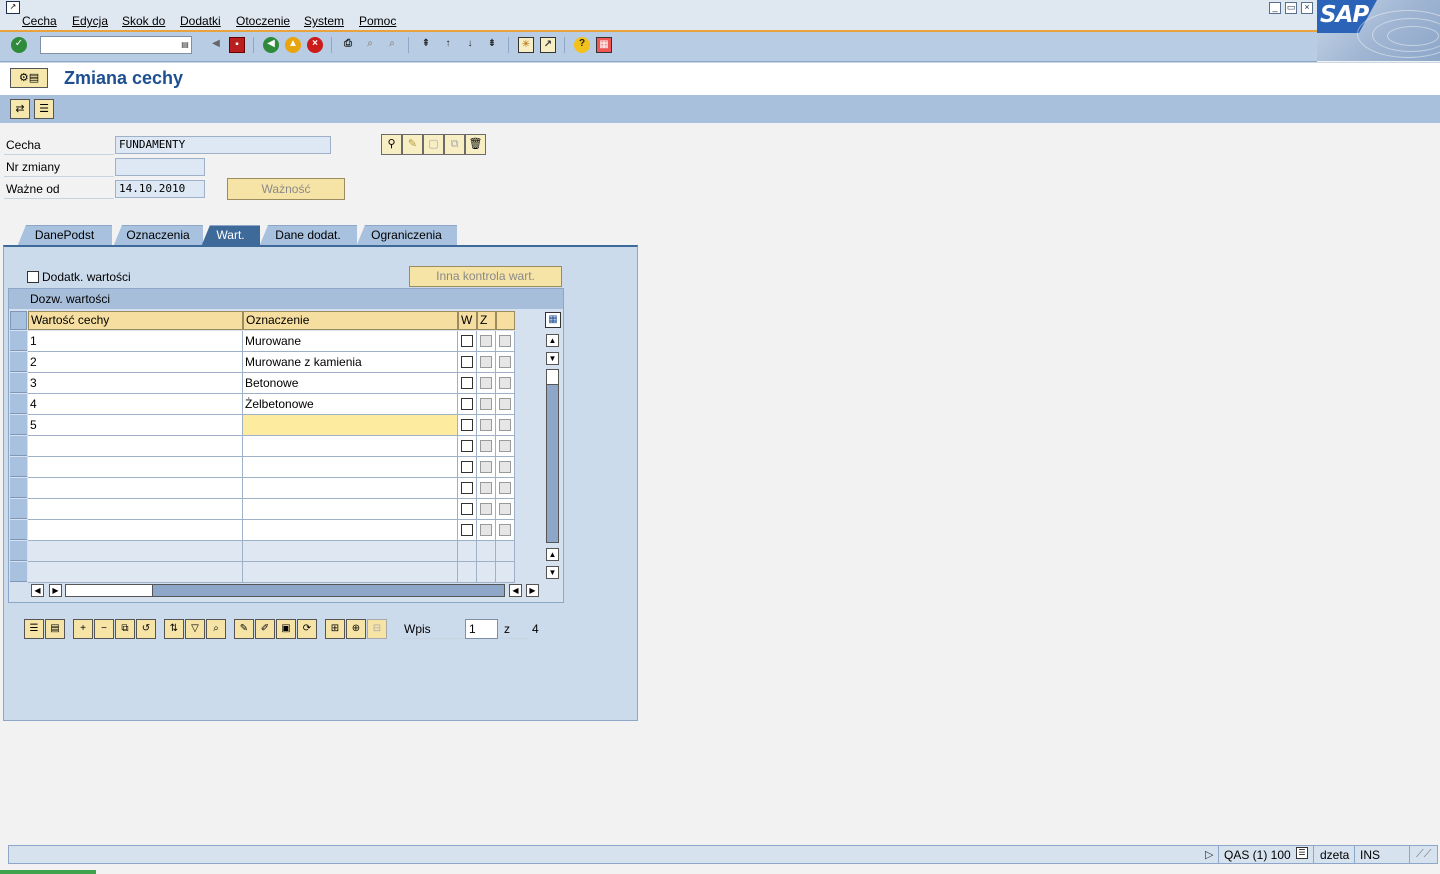  What do you see at coordinates (286, 629) in the screenshot?
I see `display-values-icon: ▣` at bounding box center [286, 629].